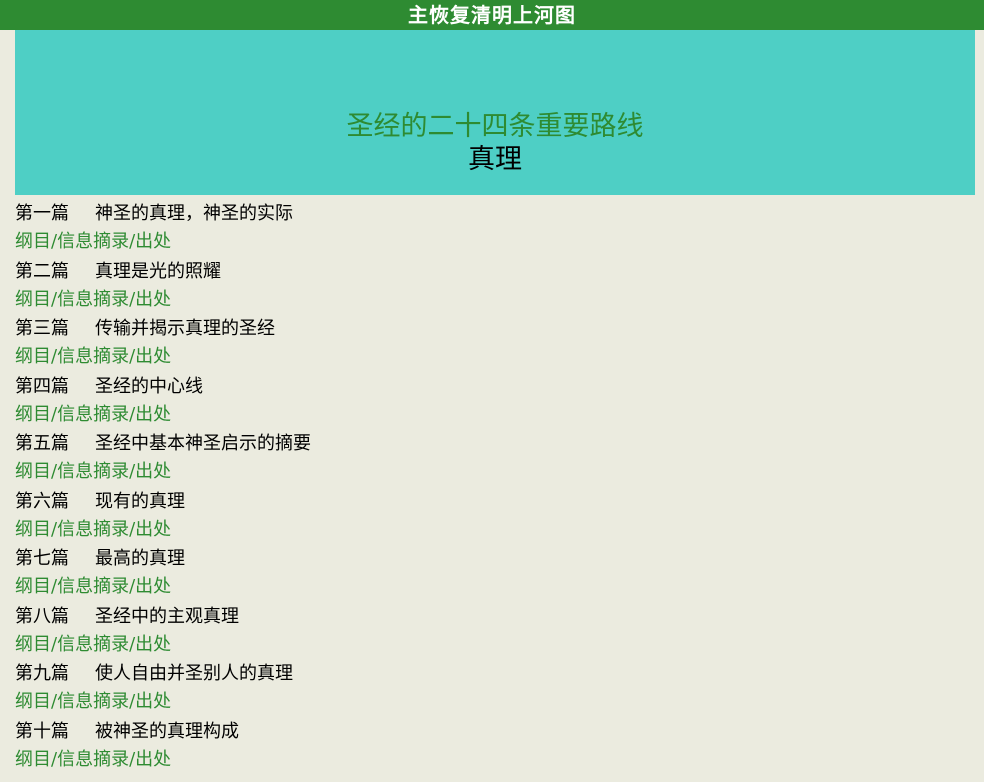 The height and width of the screenshot is (782, 984). Describe the element at coordinates (499, 213) in the screenshot. I see `chapter-title: 第一篇 神圣的真理，神圣的实际` at that location.